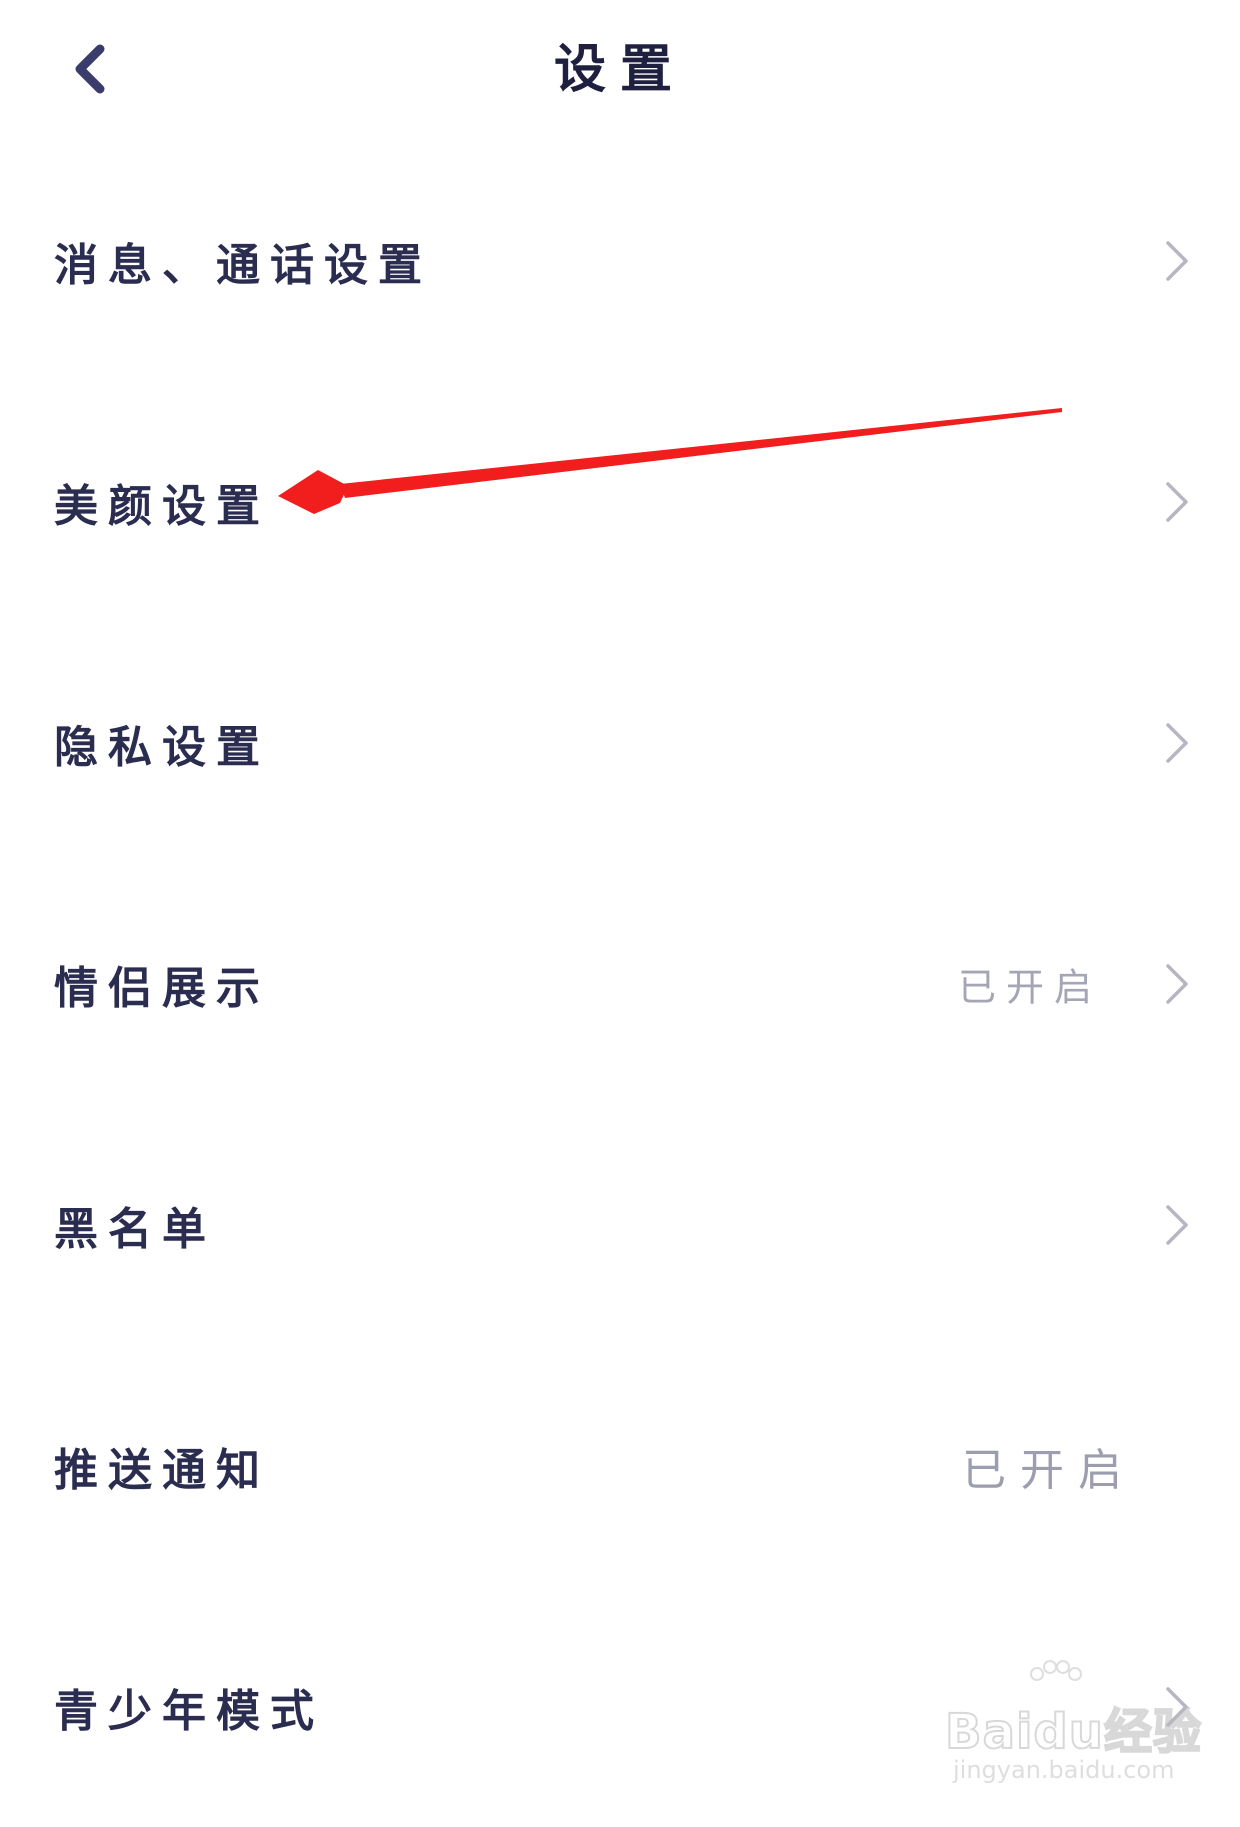  I want to click on settings-row-label: 消息、通话设置, so click(243, 265).